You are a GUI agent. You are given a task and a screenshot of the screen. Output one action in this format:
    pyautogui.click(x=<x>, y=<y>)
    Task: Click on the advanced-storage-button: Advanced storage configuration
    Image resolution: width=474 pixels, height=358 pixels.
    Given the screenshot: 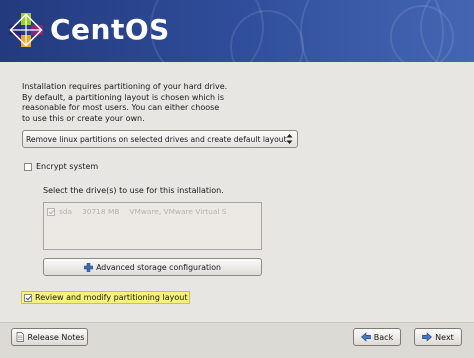 What is the action you would take?
    pyautogui.click(x=152, y=267)
    